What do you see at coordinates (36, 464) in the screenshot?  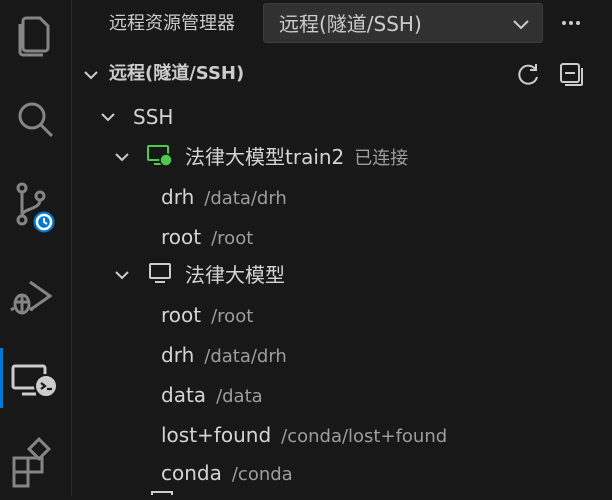 I see `extensions-icon` at bounding box center [36, 464].